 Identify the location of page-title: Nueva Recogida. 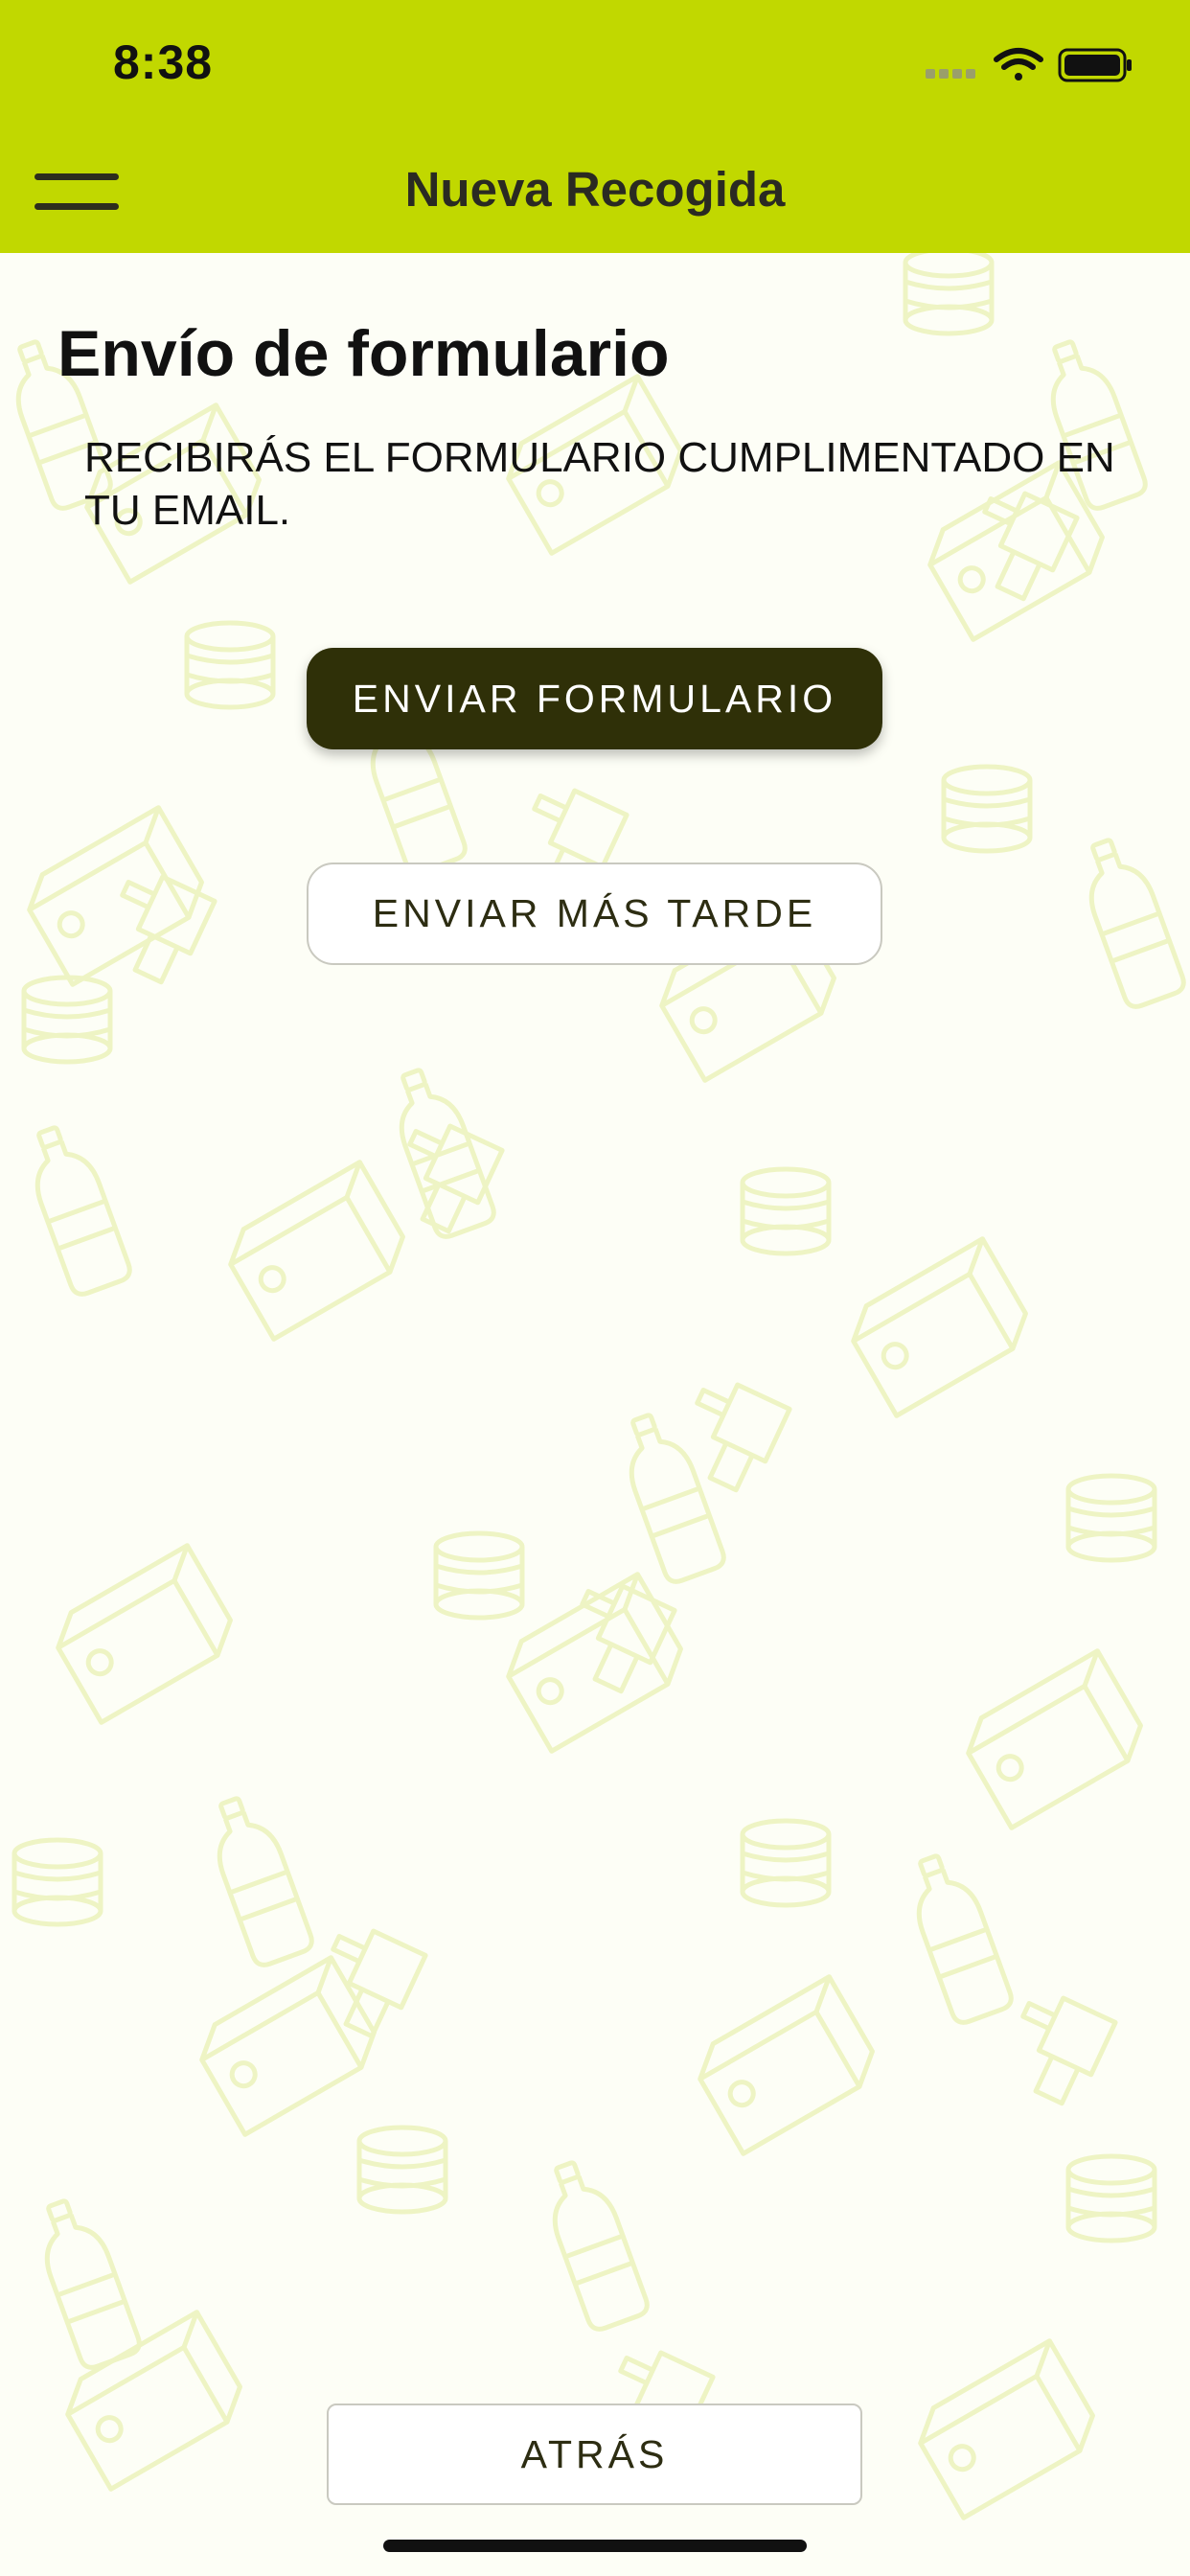
(595, 189).